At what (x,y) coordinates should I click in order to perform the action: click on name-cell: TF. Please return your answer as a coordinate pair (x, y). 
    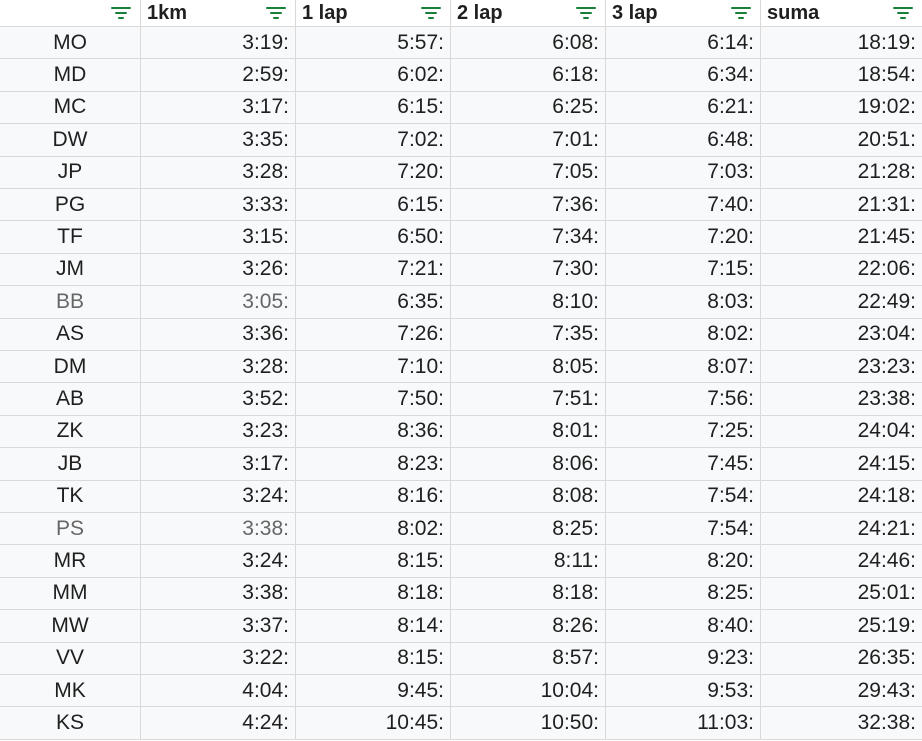
    Looking at the image, I should click on (70, 237).